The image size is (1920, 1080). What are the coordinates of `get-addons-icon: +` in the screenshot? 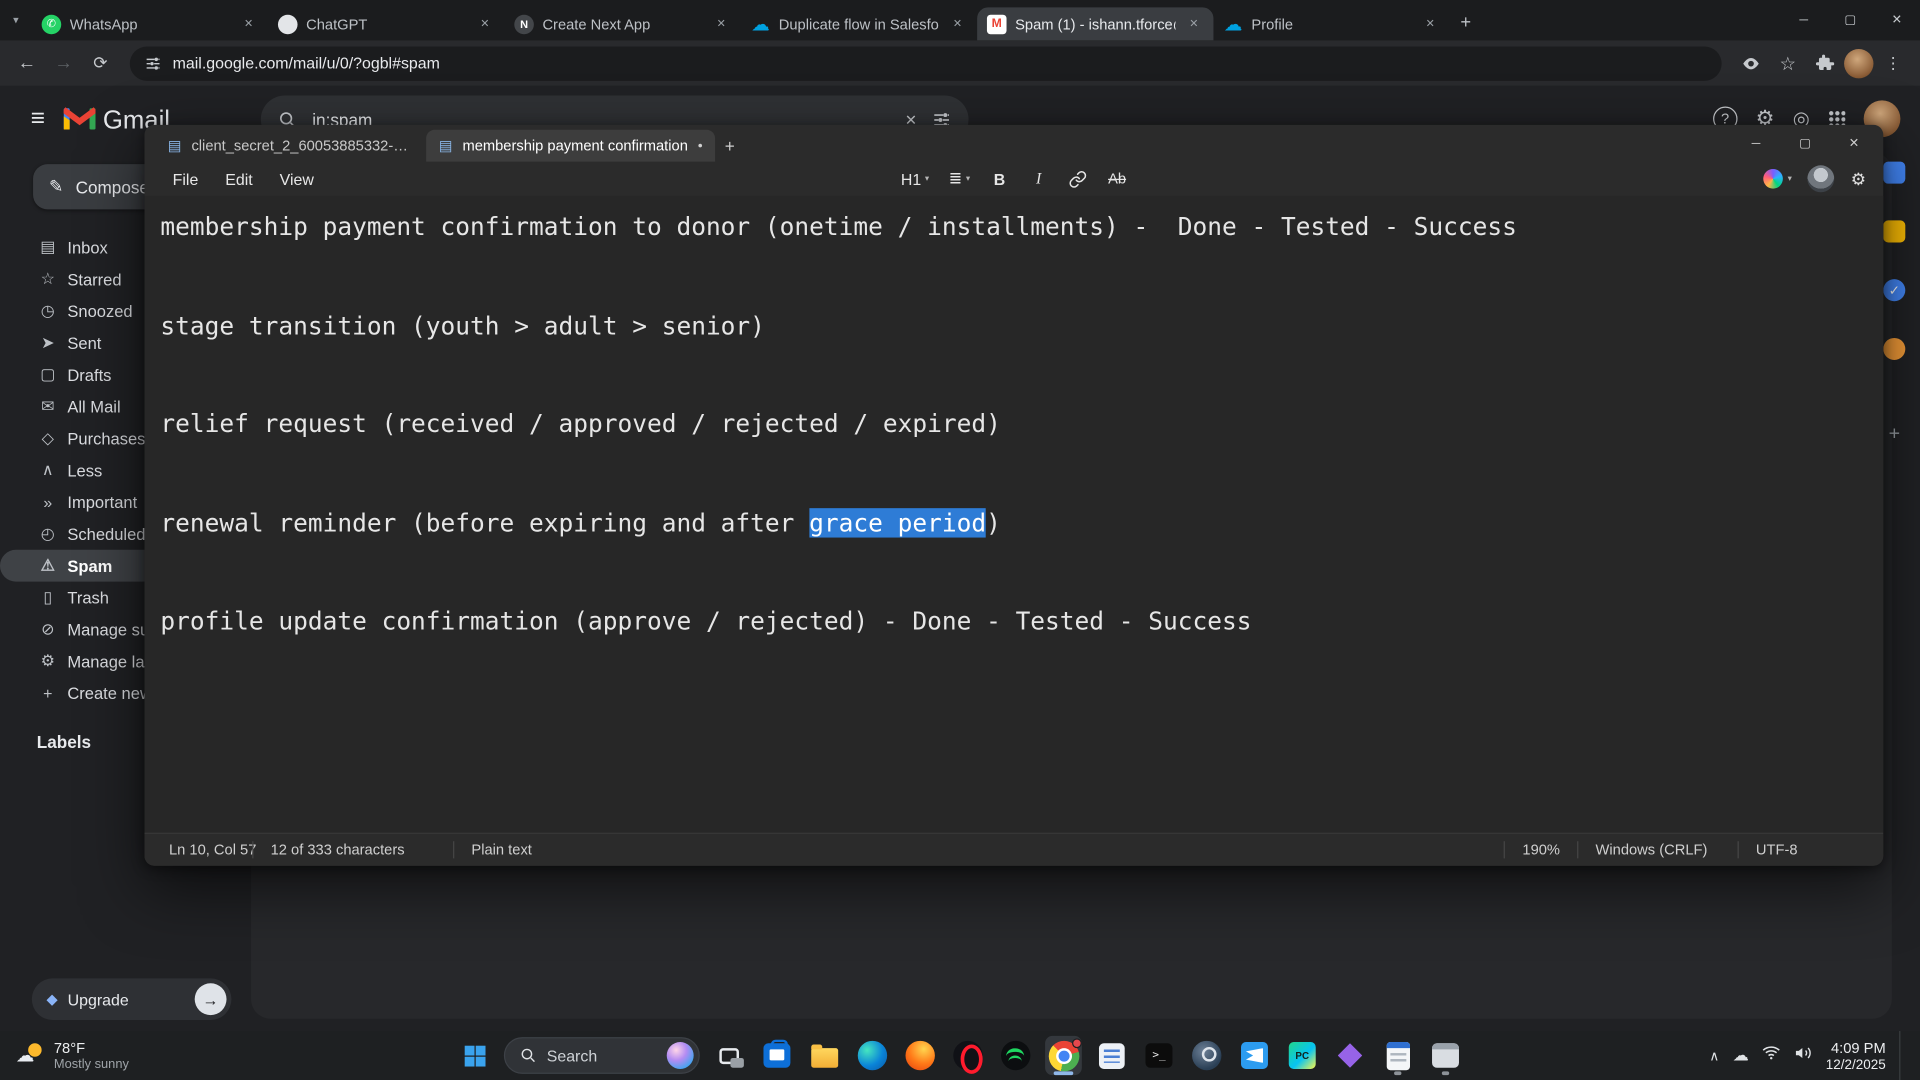 It's located at (1894, 435).